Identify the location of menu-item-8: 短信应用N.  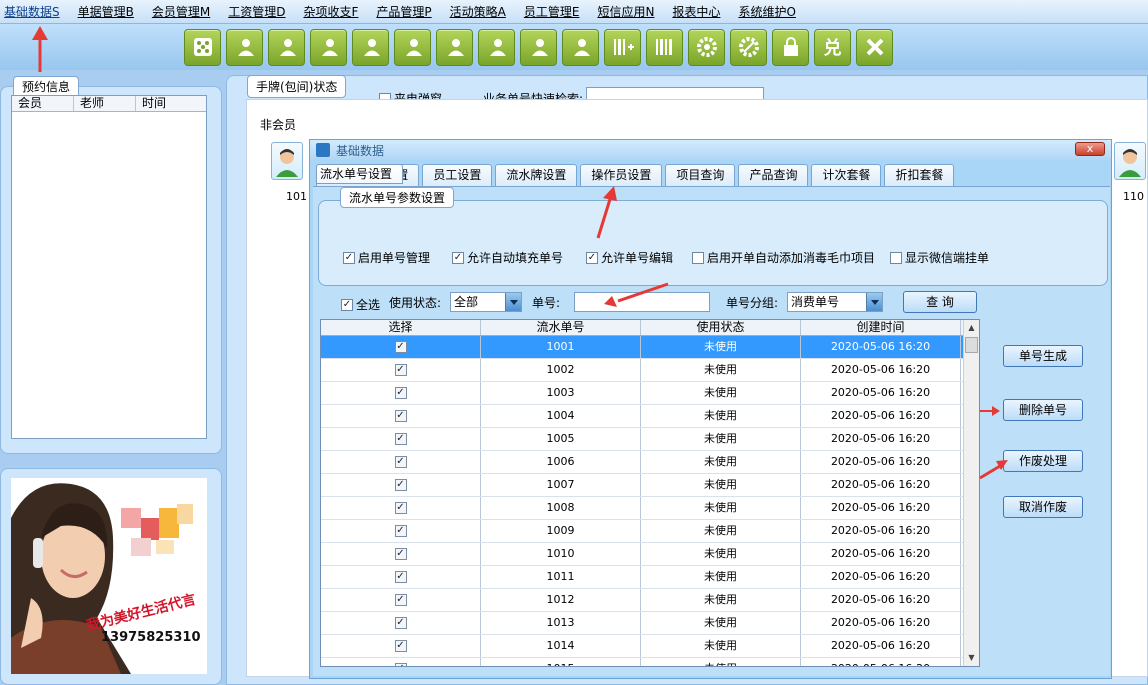
(625, 11).